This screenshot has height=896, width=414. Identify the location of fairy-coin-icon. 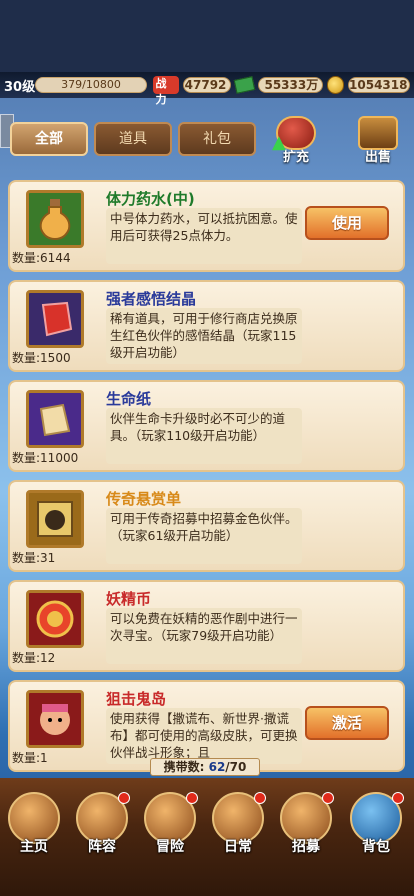
(55, 619).